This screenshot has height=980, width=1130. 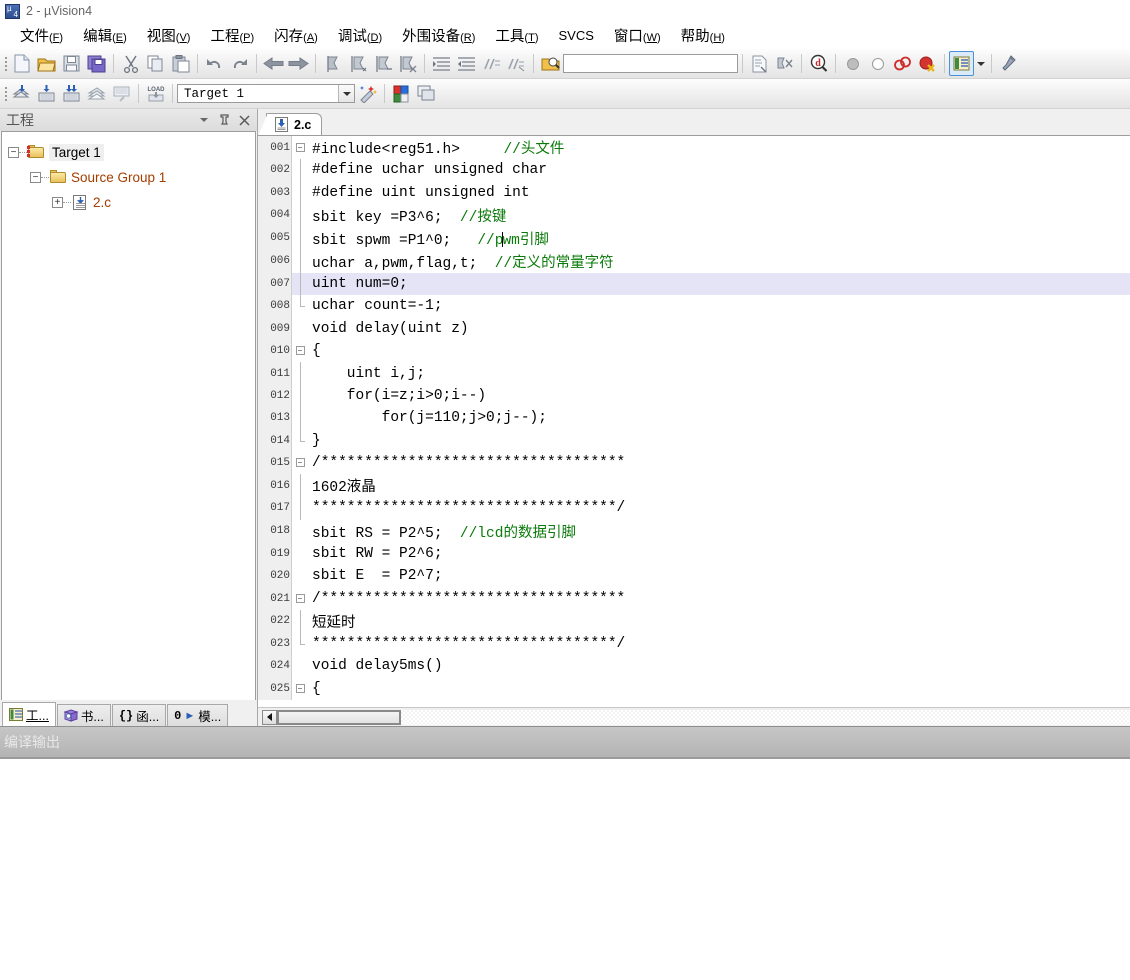 What do you see at coordinates (204, 120) in the screenshot?
I see `dropdown-icon` at bounding box center [204, 120].